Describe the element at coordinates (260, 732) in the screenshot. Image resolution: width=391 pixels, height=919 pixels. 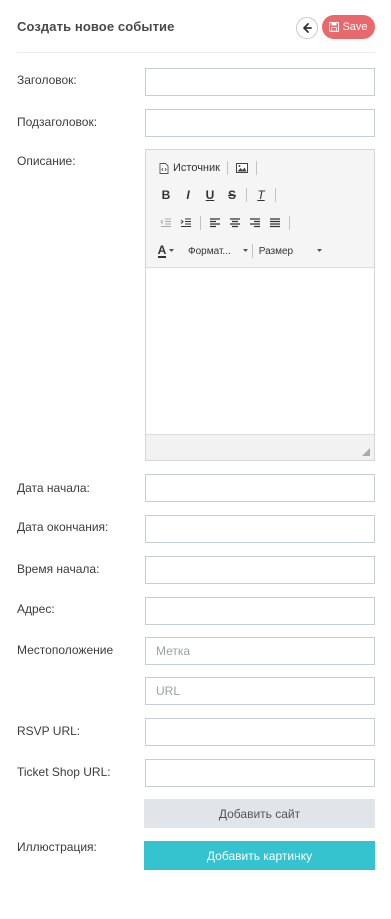
I see `rsvp-url-input` at that location.